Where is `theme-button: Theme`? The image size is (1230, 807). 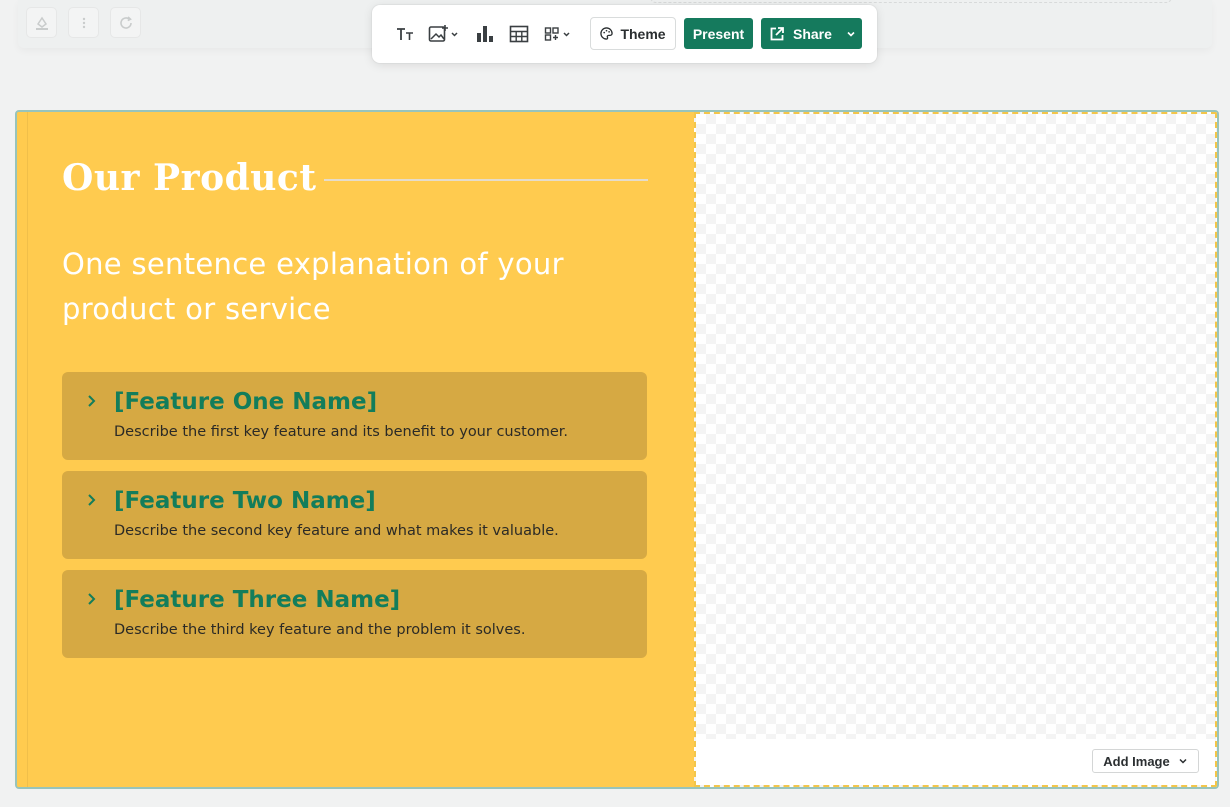 theme-button: Theme is located at coordinates (633, 33).